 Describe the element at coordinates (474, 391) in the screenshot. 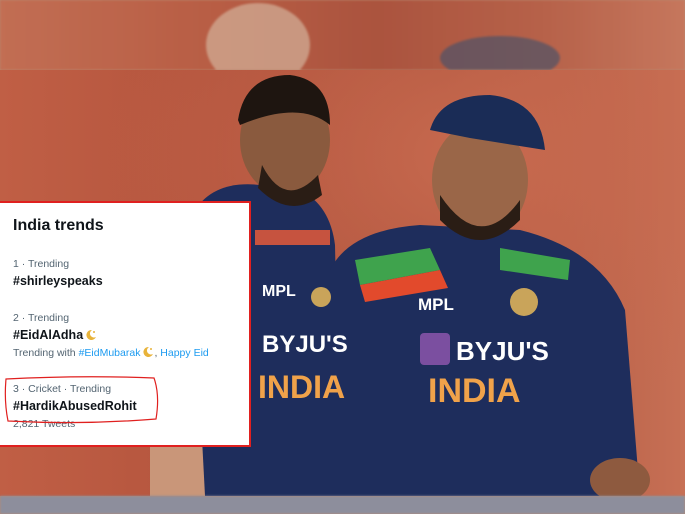

I see `right-jersey-team: INDIA` at that location.